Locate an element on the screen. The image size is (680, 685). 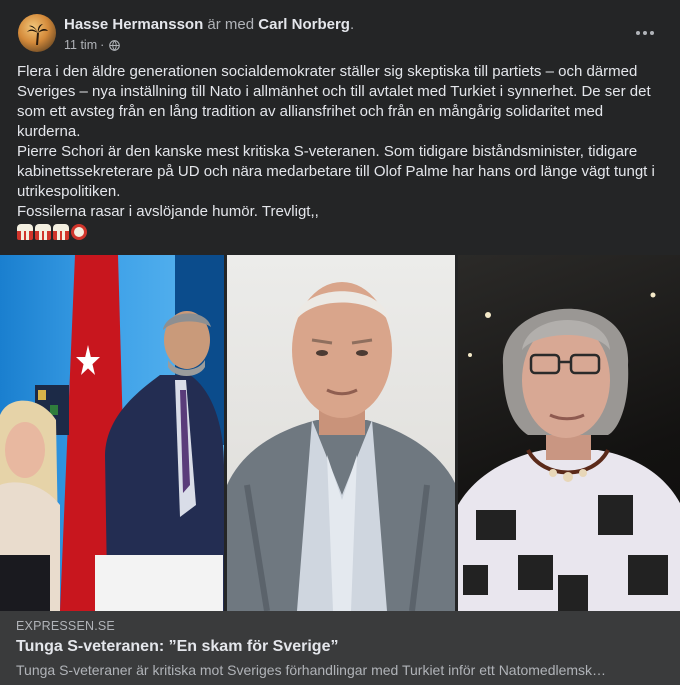
tagged-person: Carl Norberg is located at coordinates (304, 24).